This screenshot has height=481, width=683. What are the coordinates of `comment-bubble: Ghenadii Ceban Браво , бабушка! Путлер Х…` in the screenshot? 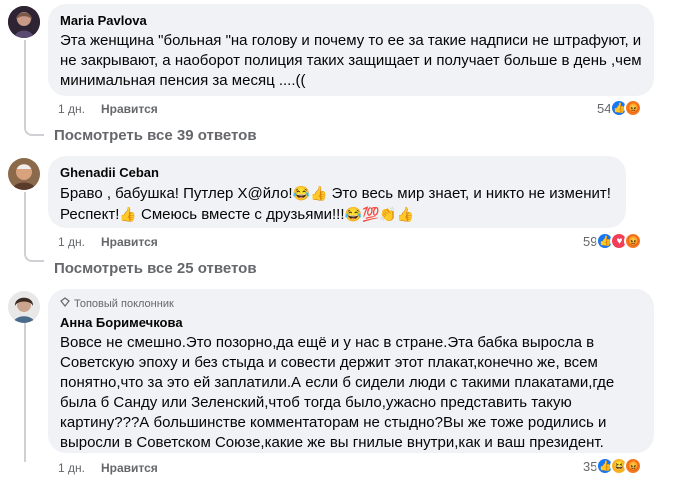 It's located at (337, 192).